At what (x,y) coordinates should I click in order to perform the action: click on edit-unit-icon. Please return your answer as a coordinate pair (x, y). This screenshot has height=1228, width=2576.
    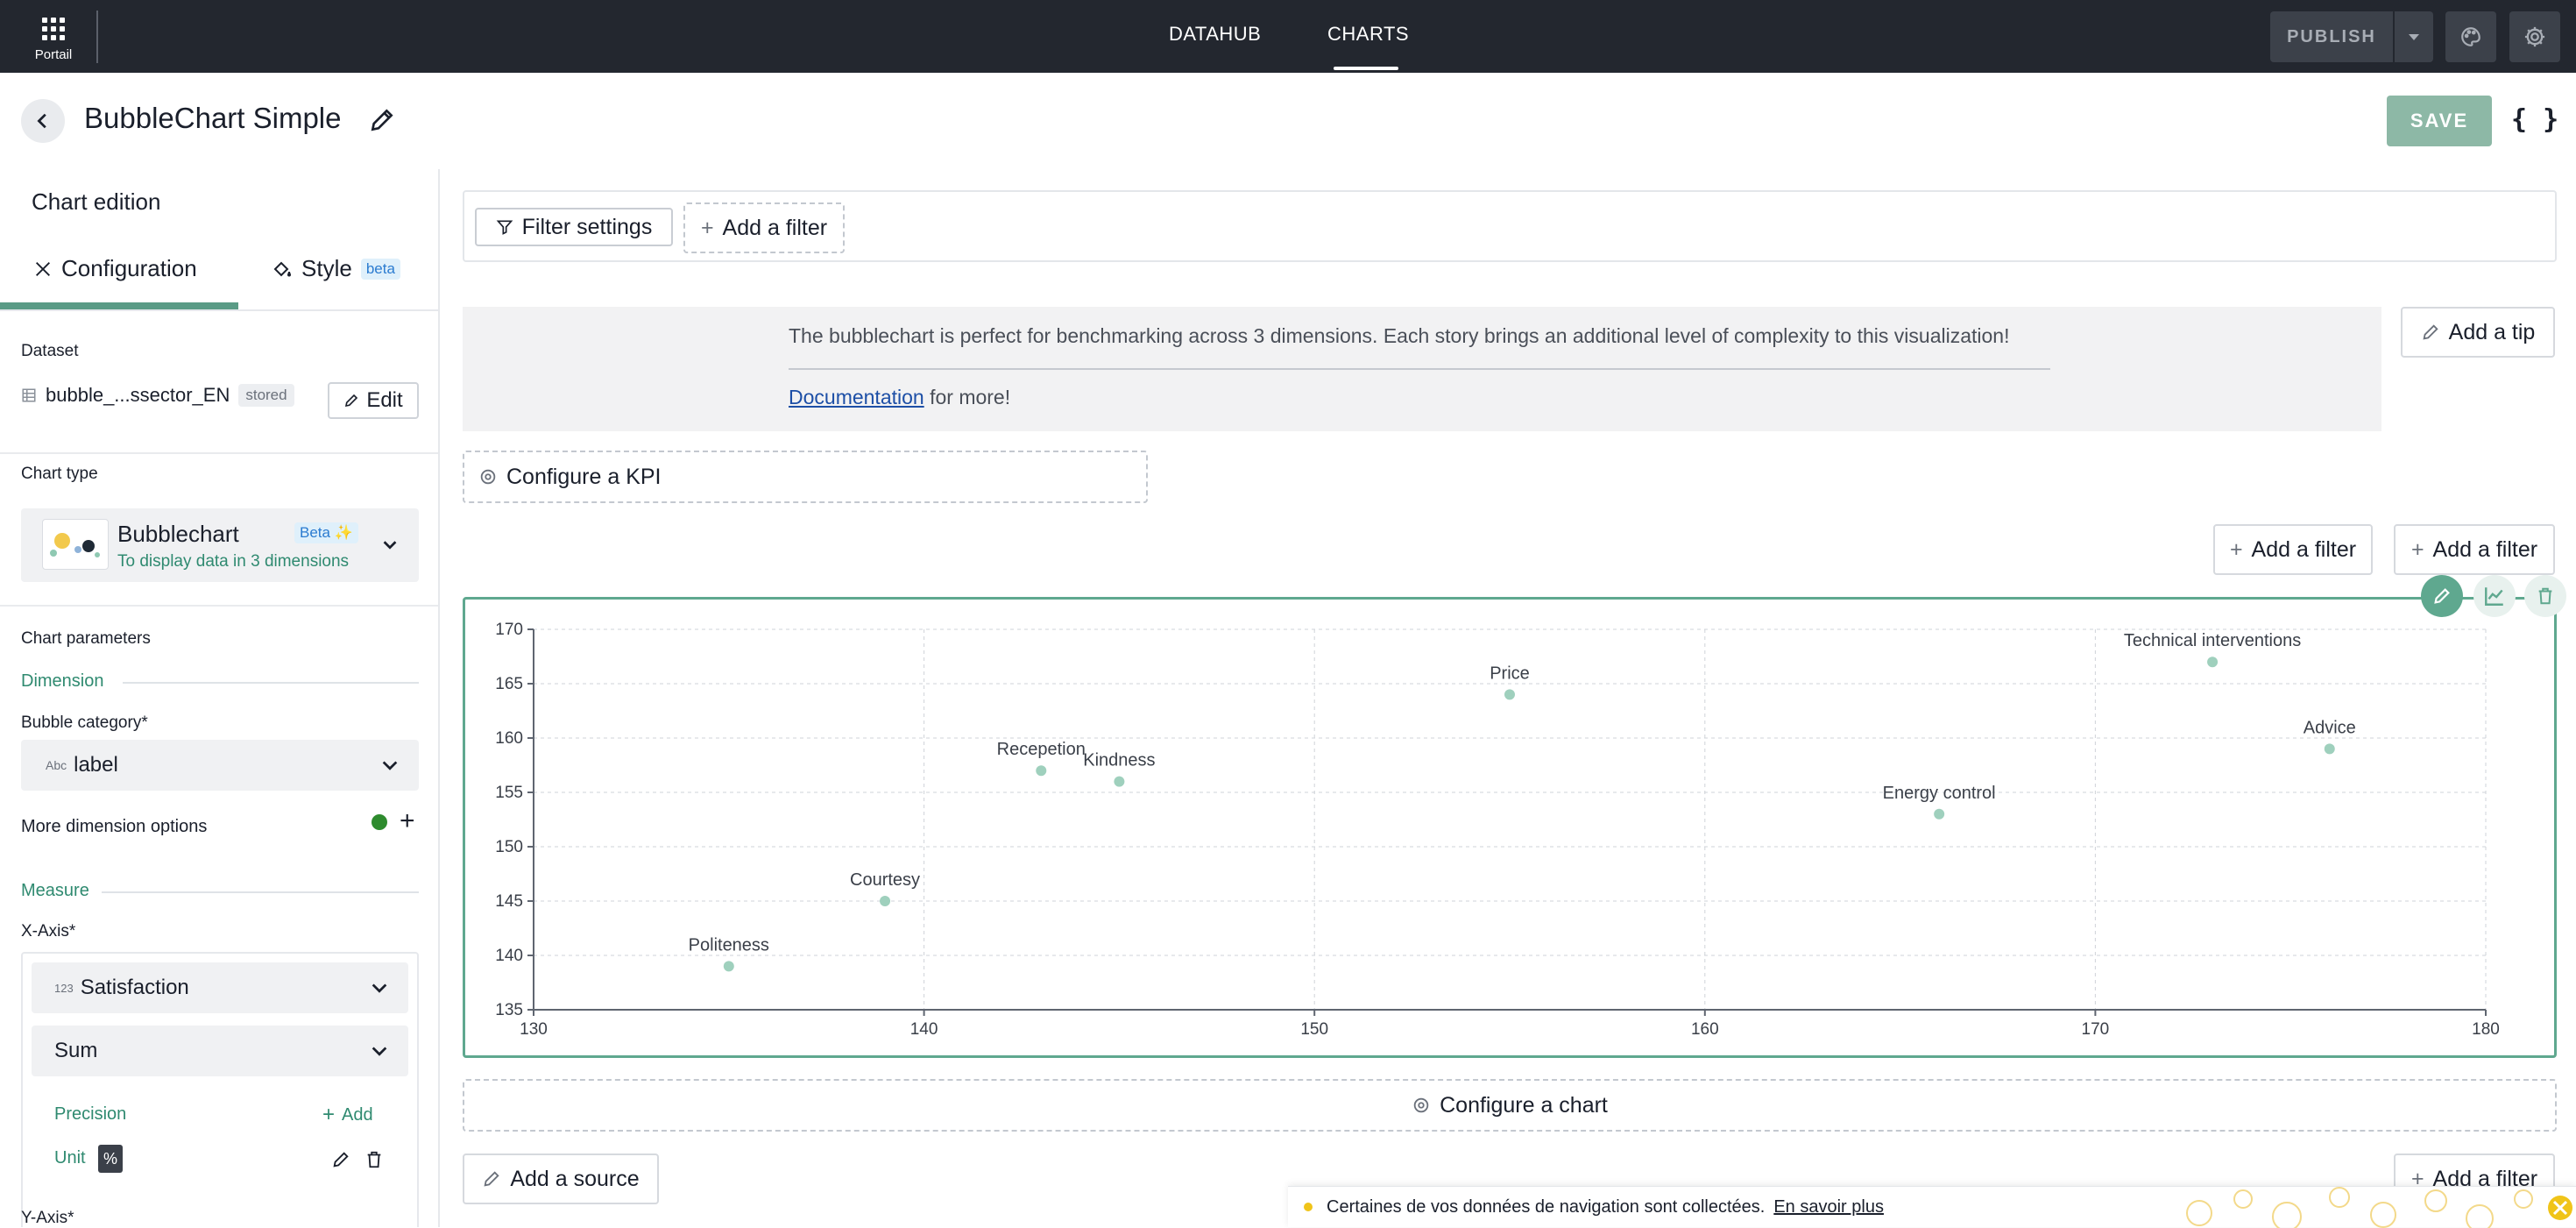
    Looking at the image, I should click on (340, 1159).